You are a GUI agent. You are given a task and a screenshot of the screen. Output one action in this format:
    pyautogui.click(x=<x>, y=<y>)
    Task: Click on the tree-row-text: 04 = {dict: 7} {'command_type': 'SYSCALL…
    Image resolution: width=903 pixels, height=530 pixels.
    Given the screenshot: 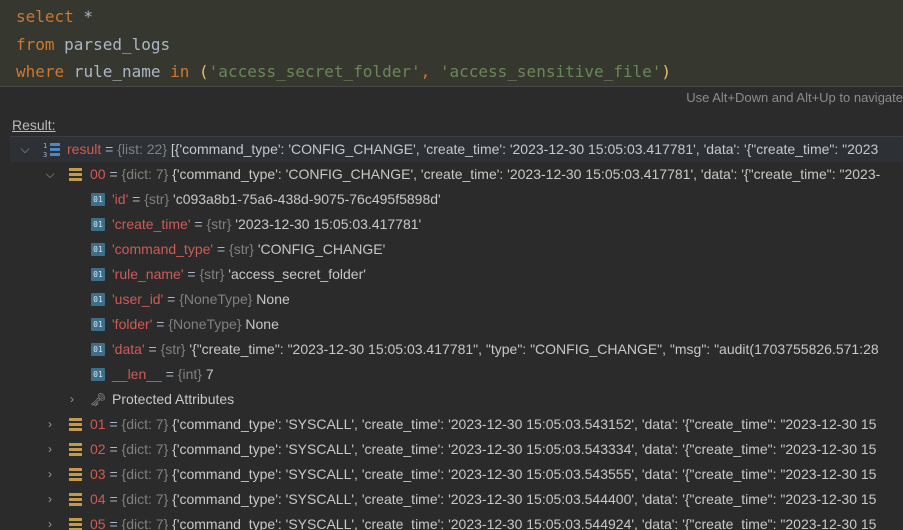 What is the action you would take?
    pyautogui.click(x=483, y=499)
    